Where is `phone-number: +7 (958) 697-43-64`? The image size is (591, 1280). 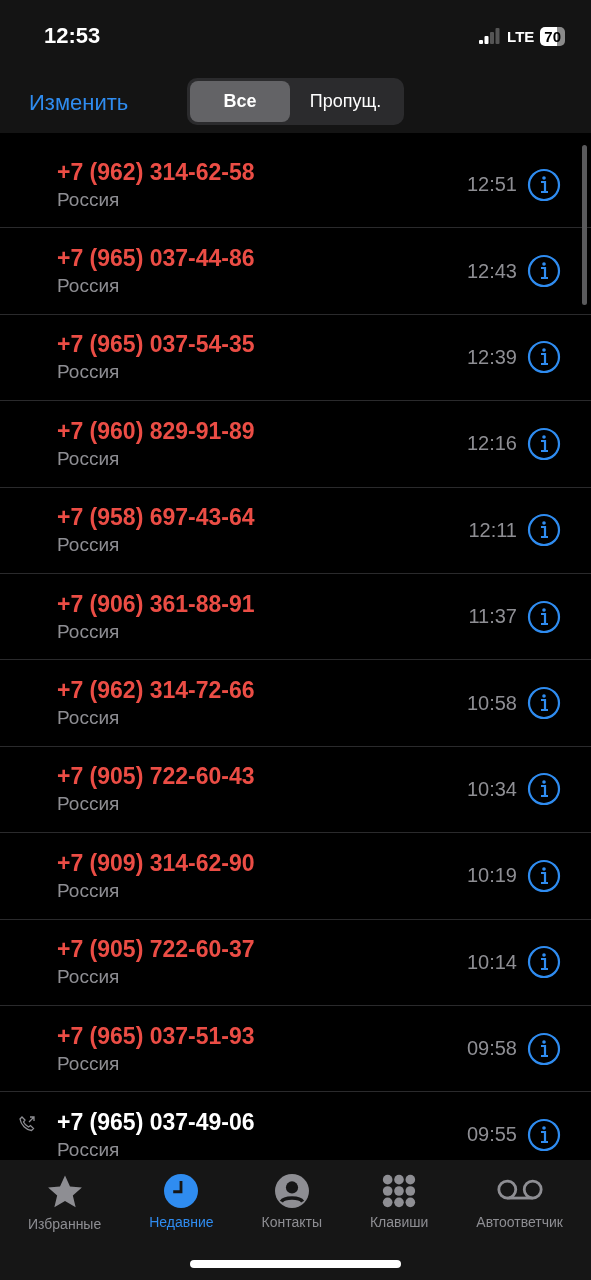 phone-number: +7 (958) 697-43-64 is located at coordinates (156, 518).